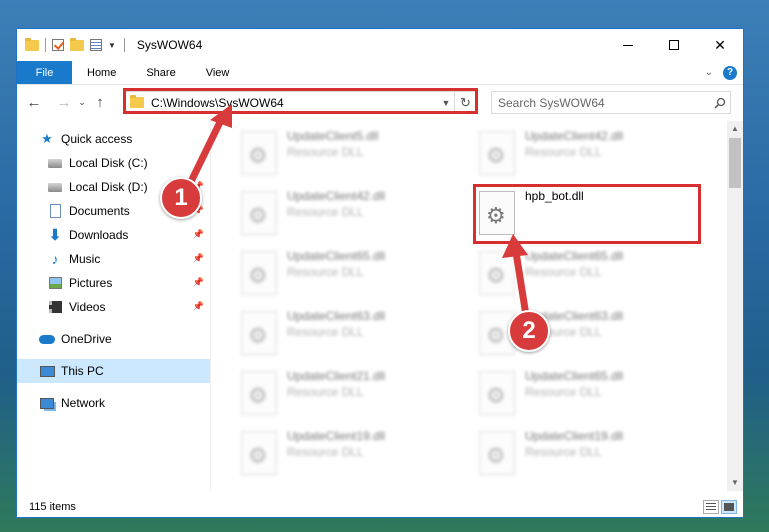  I want to click on network-icon, so click(47, 403).